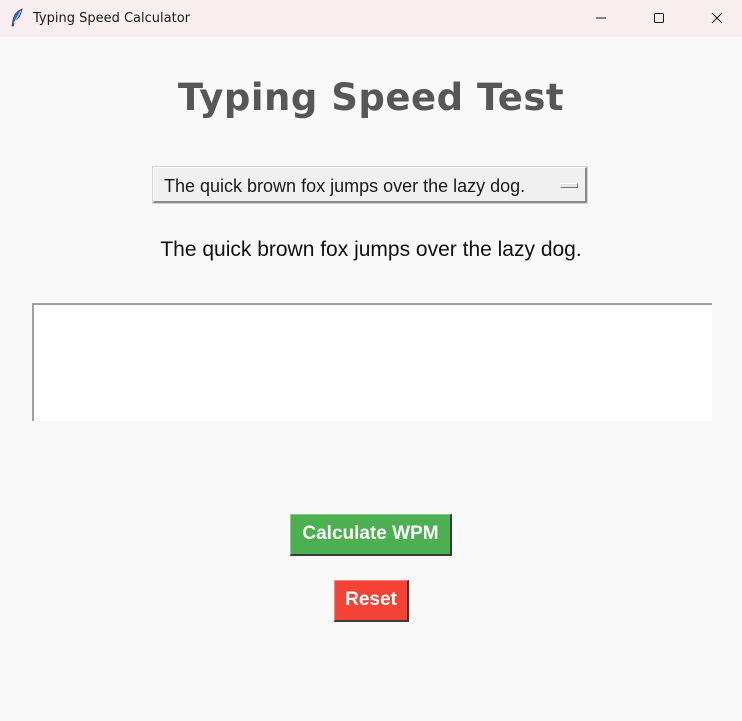 The width and height of the screenshot is (742, 721). I want to click on close-icon, so click(717, 18).